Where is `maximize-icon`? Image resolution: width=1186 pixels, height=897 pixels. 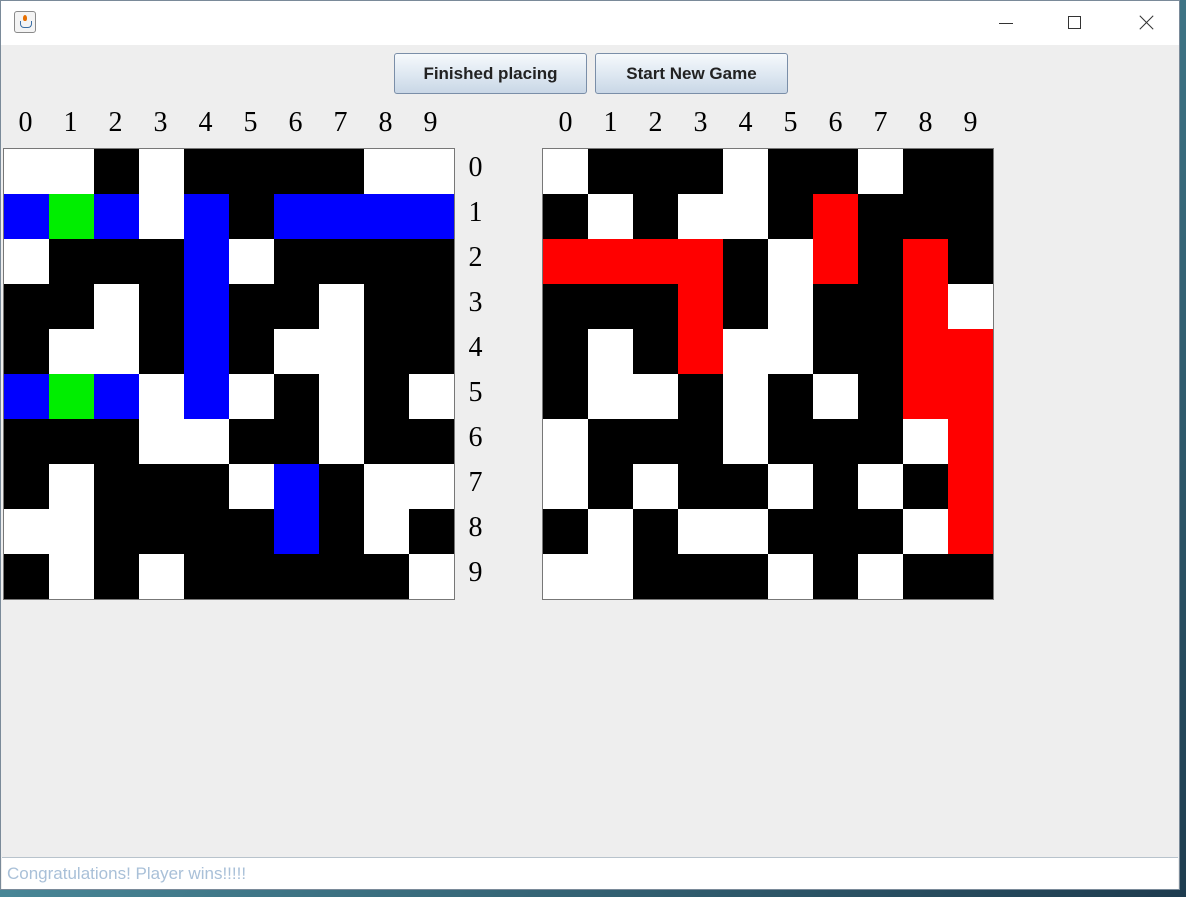
maximize-icon is located at coordinates (1075, 23).